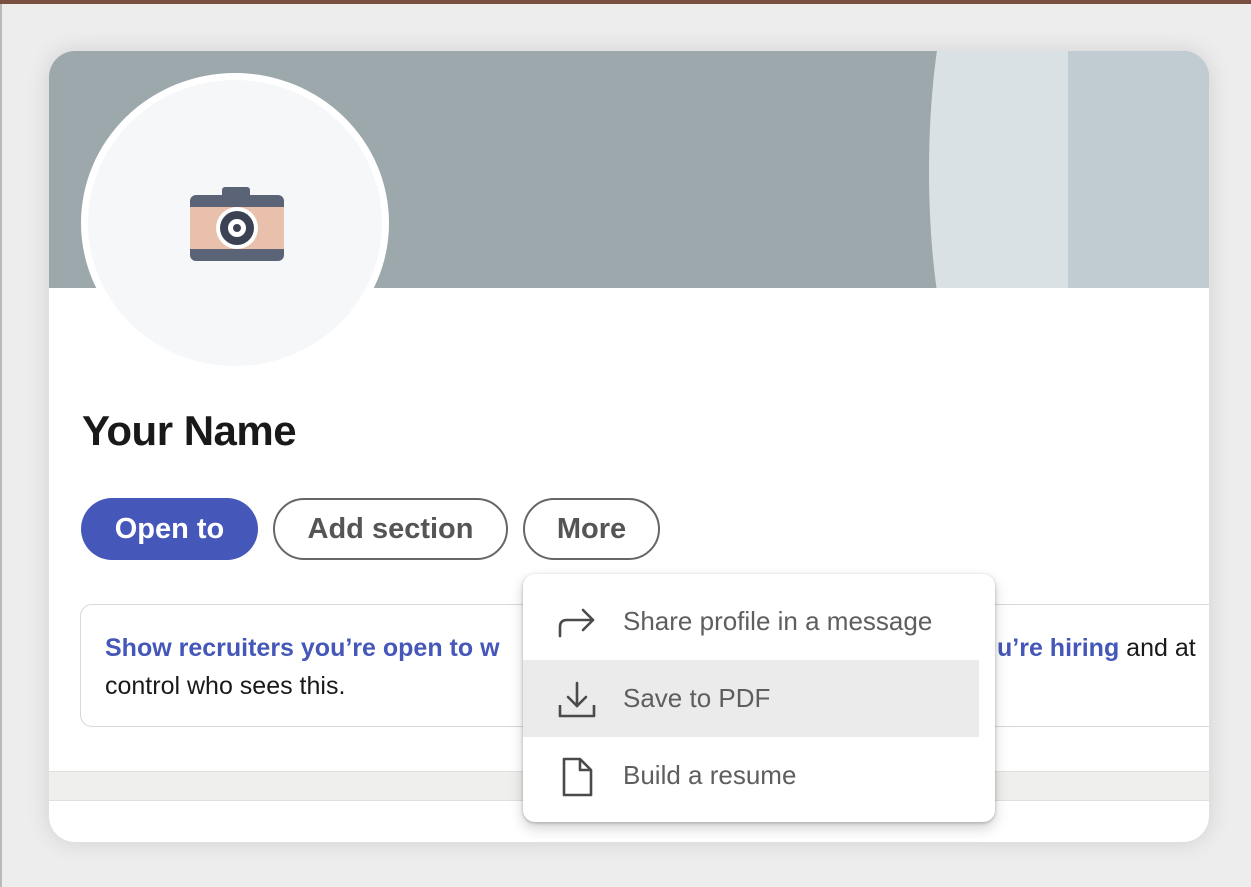  I want to click on hiring-link: u’re hiring, so click(1058, 648).